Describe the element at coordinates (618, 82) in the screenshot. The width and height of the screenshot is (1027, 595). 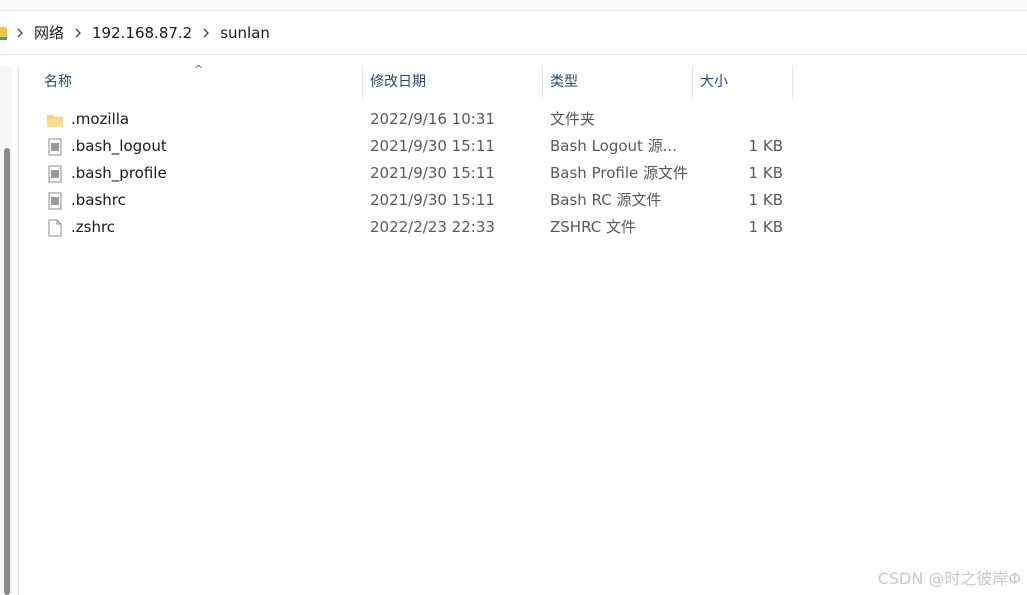
I see `column-header-type: 类型` at that location.